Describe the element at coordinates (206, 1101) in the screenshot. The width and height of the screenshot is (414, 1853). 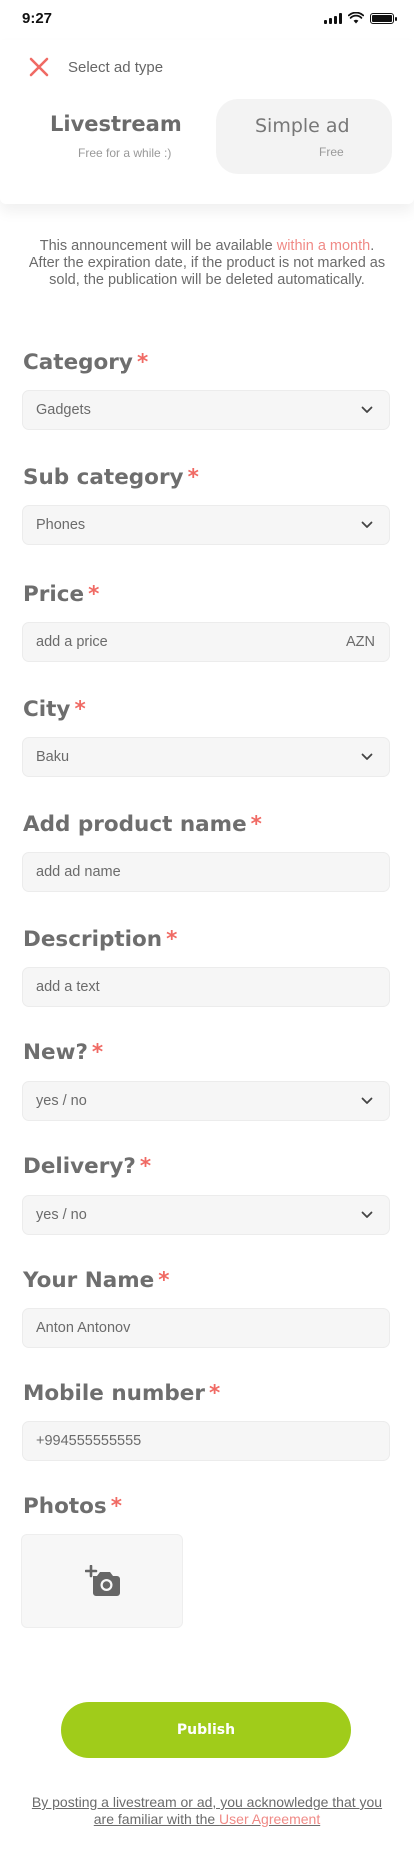
I see `new-select: yes / no` at that location.